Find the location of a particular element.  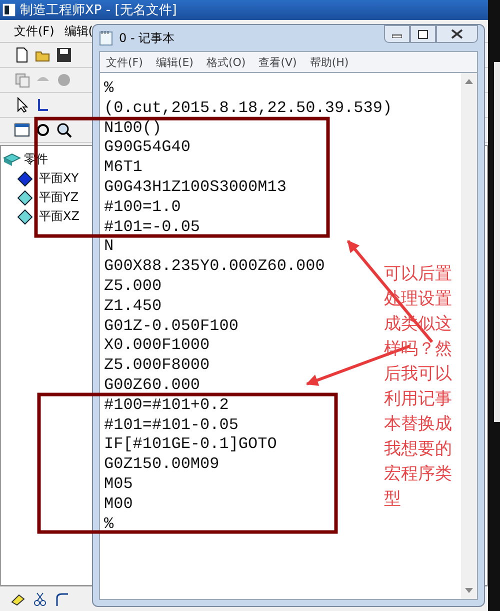

window-title: 制造工程师XP - [无名文件] is located at coordinates (98, 10).